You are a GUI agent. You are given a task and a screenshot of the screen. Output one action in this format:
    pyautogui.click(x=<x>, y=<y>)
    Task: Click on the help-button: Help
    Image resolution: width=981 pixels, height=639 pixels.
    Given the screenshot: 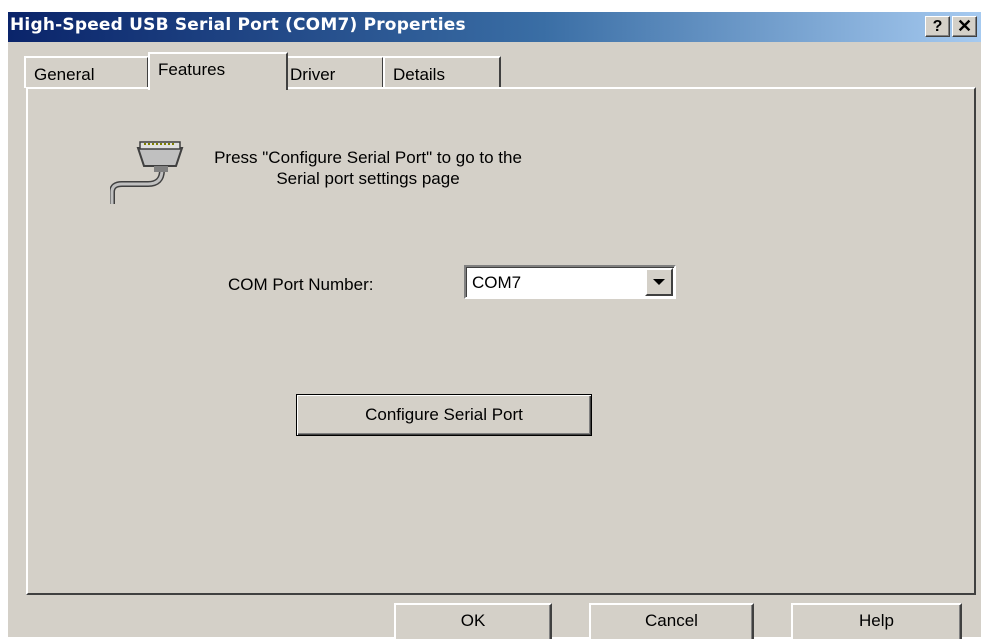 What is the action you would take?
    pyautogui.click(x=876, y=621)
    